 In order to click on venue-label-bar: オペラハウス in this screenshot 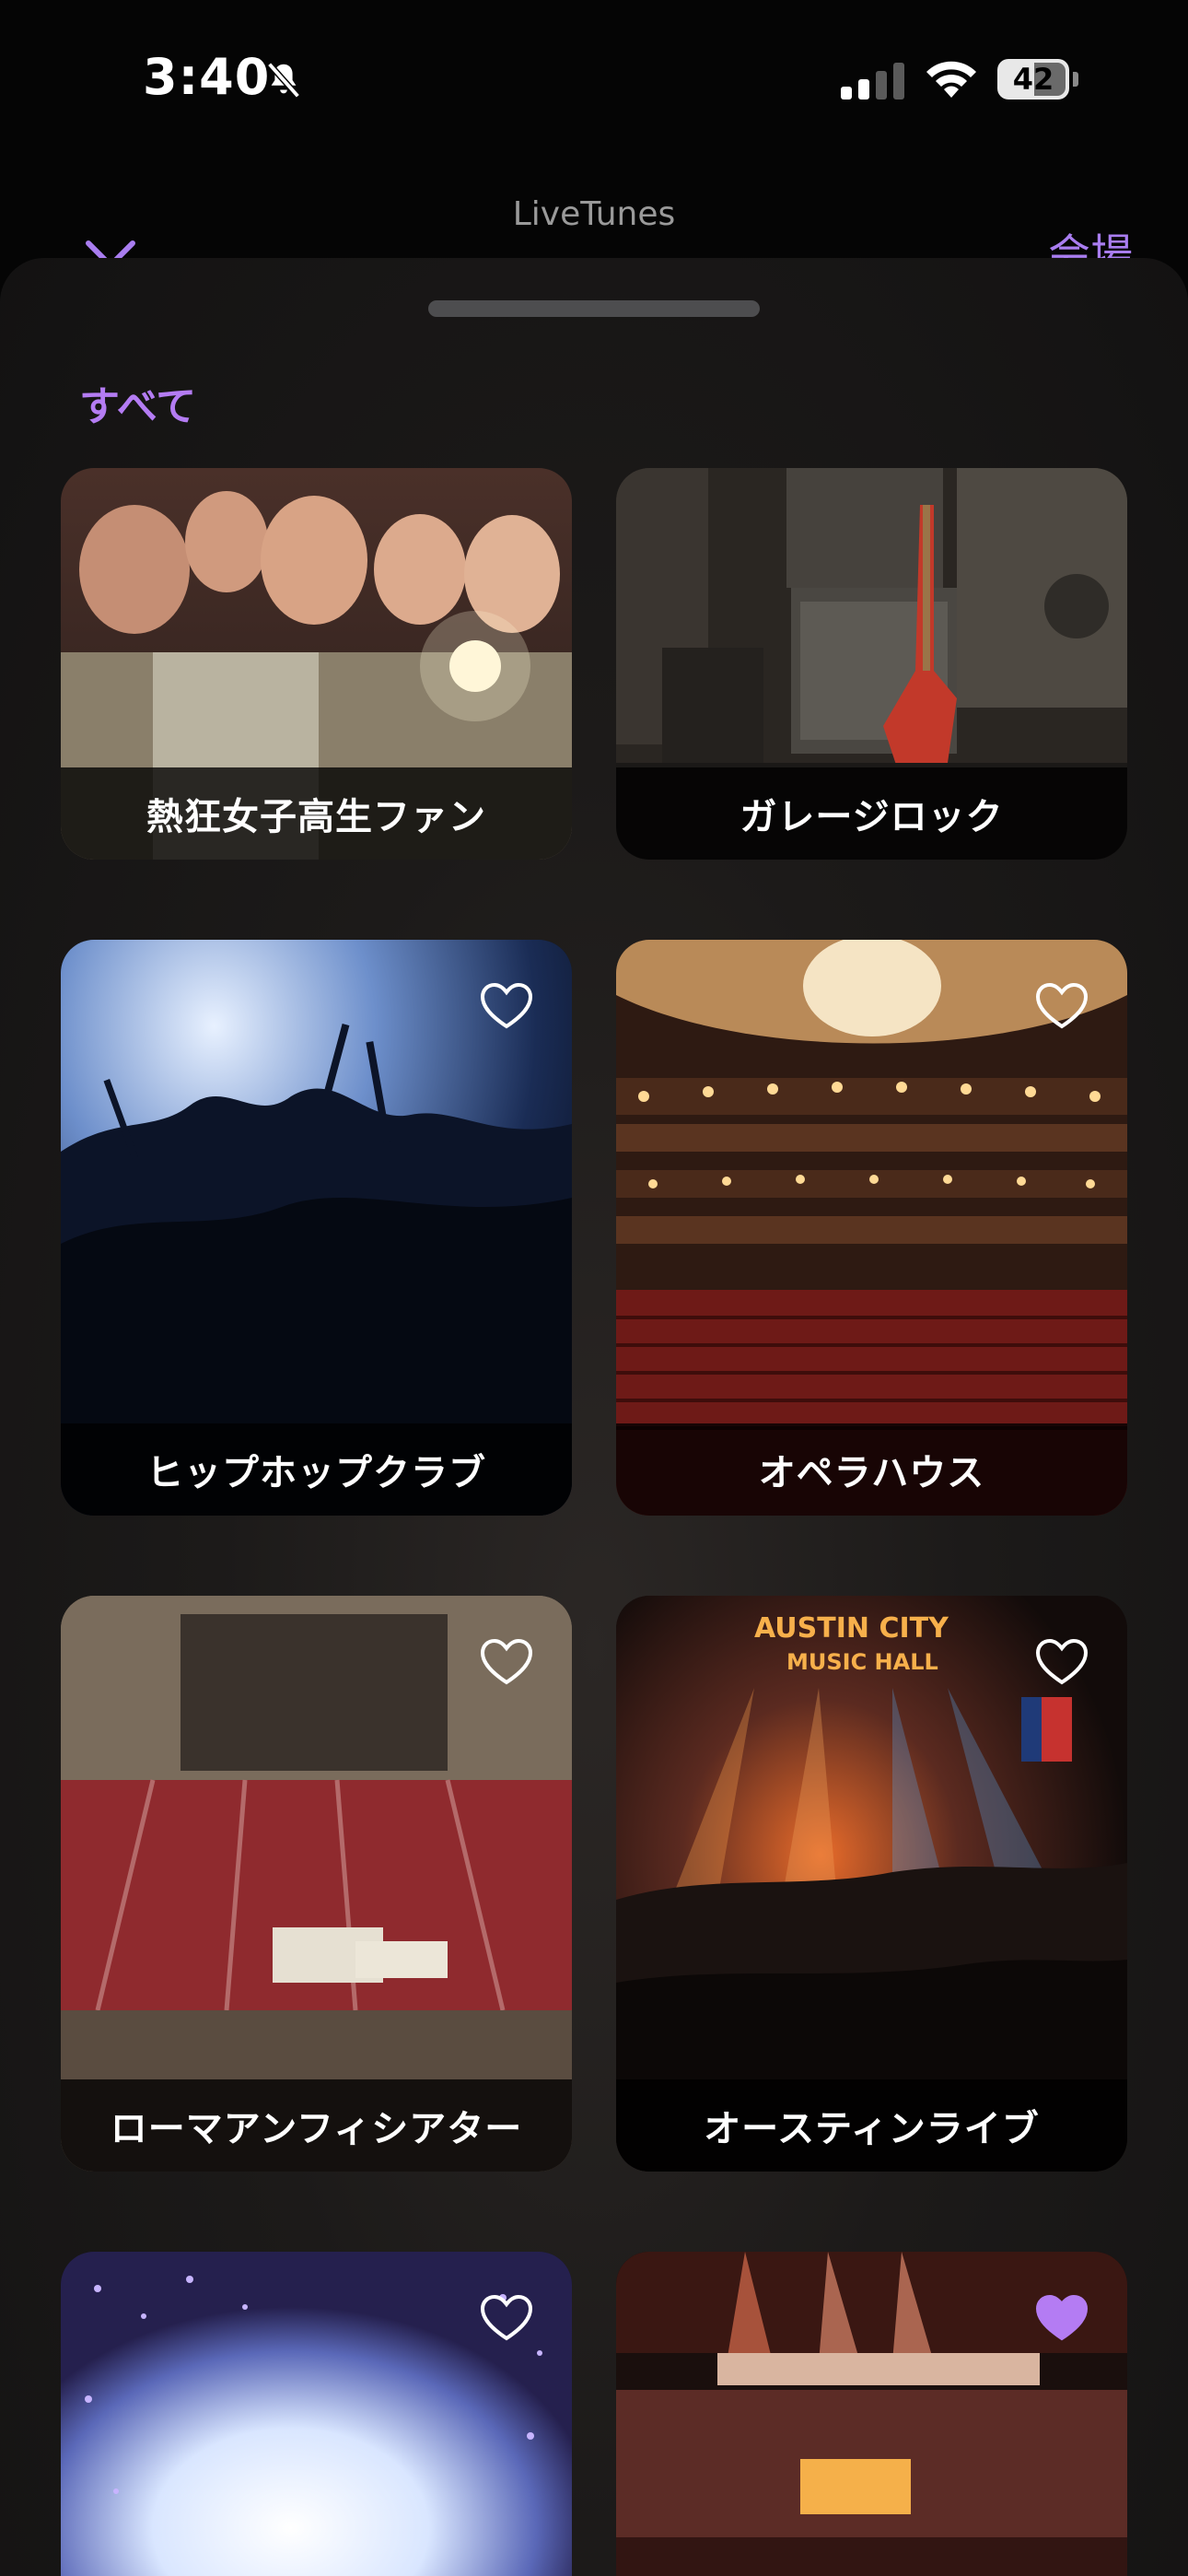, I will do `click(871, 1469)`.